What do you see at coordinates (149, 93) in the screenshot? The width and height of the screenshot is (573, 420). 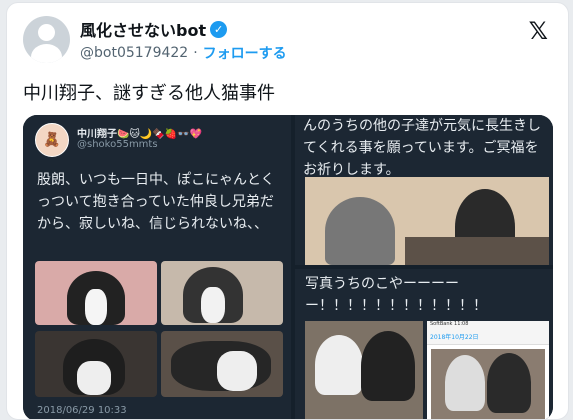 I see `tweet-text: 中川翔子、謎すぎる他人猫事件` at bounding box center [149, 93].